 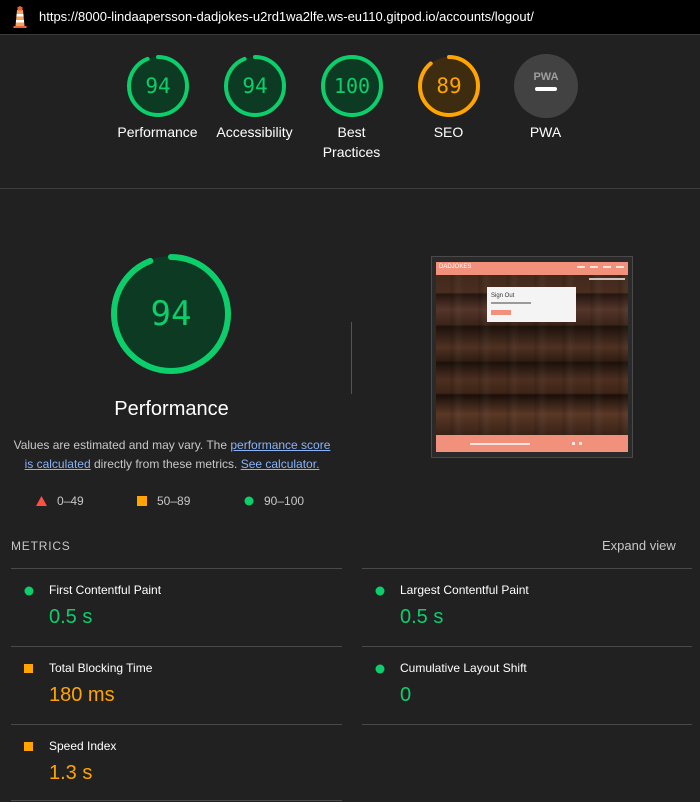 I want to click on gauge-accessibility-label: Accessibility, so click(x=254, y=132).